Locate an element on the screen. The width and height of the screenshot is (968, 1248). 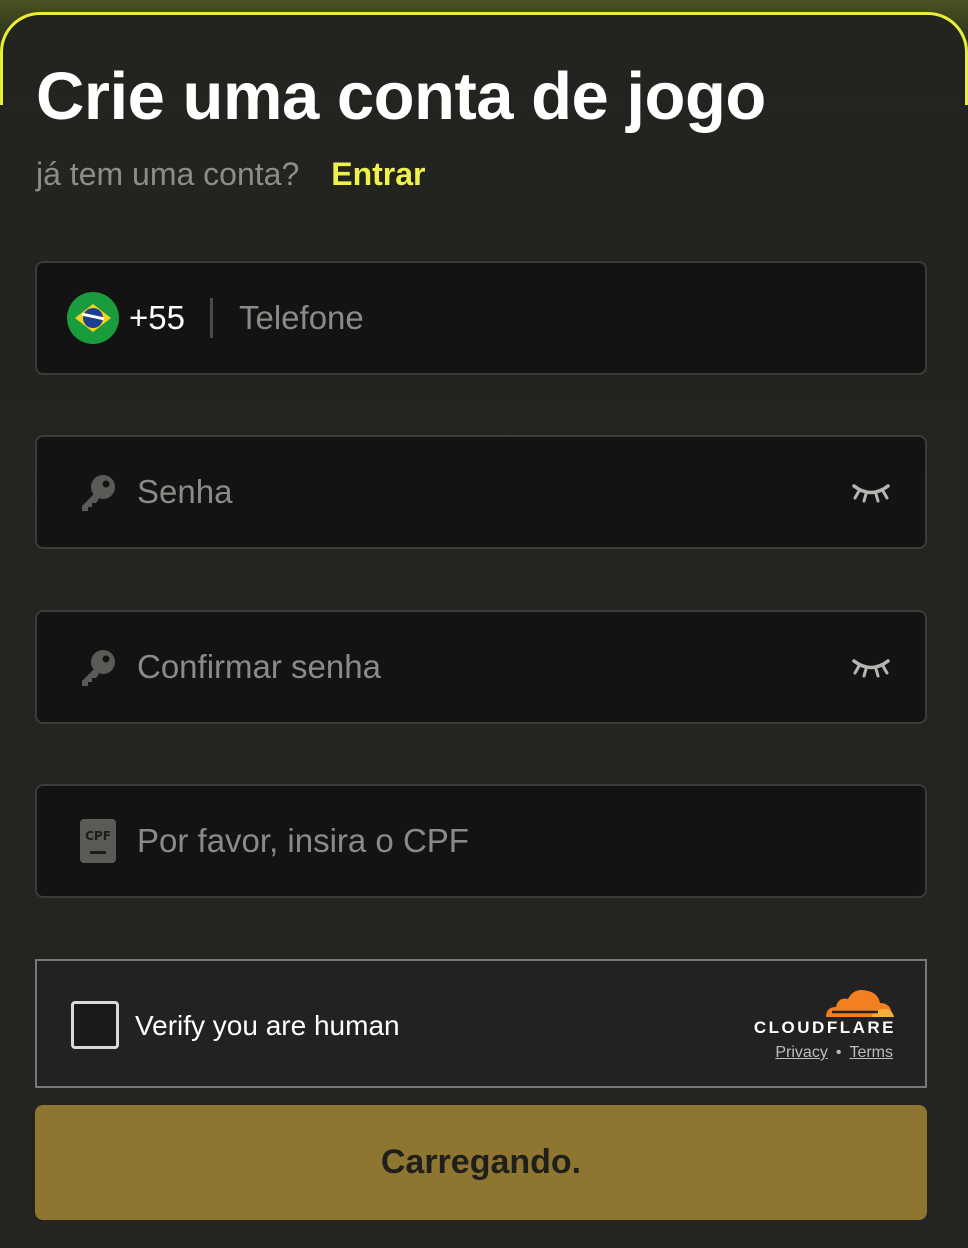
submit-button: Carregando. is located at coordinates (481, 1162).